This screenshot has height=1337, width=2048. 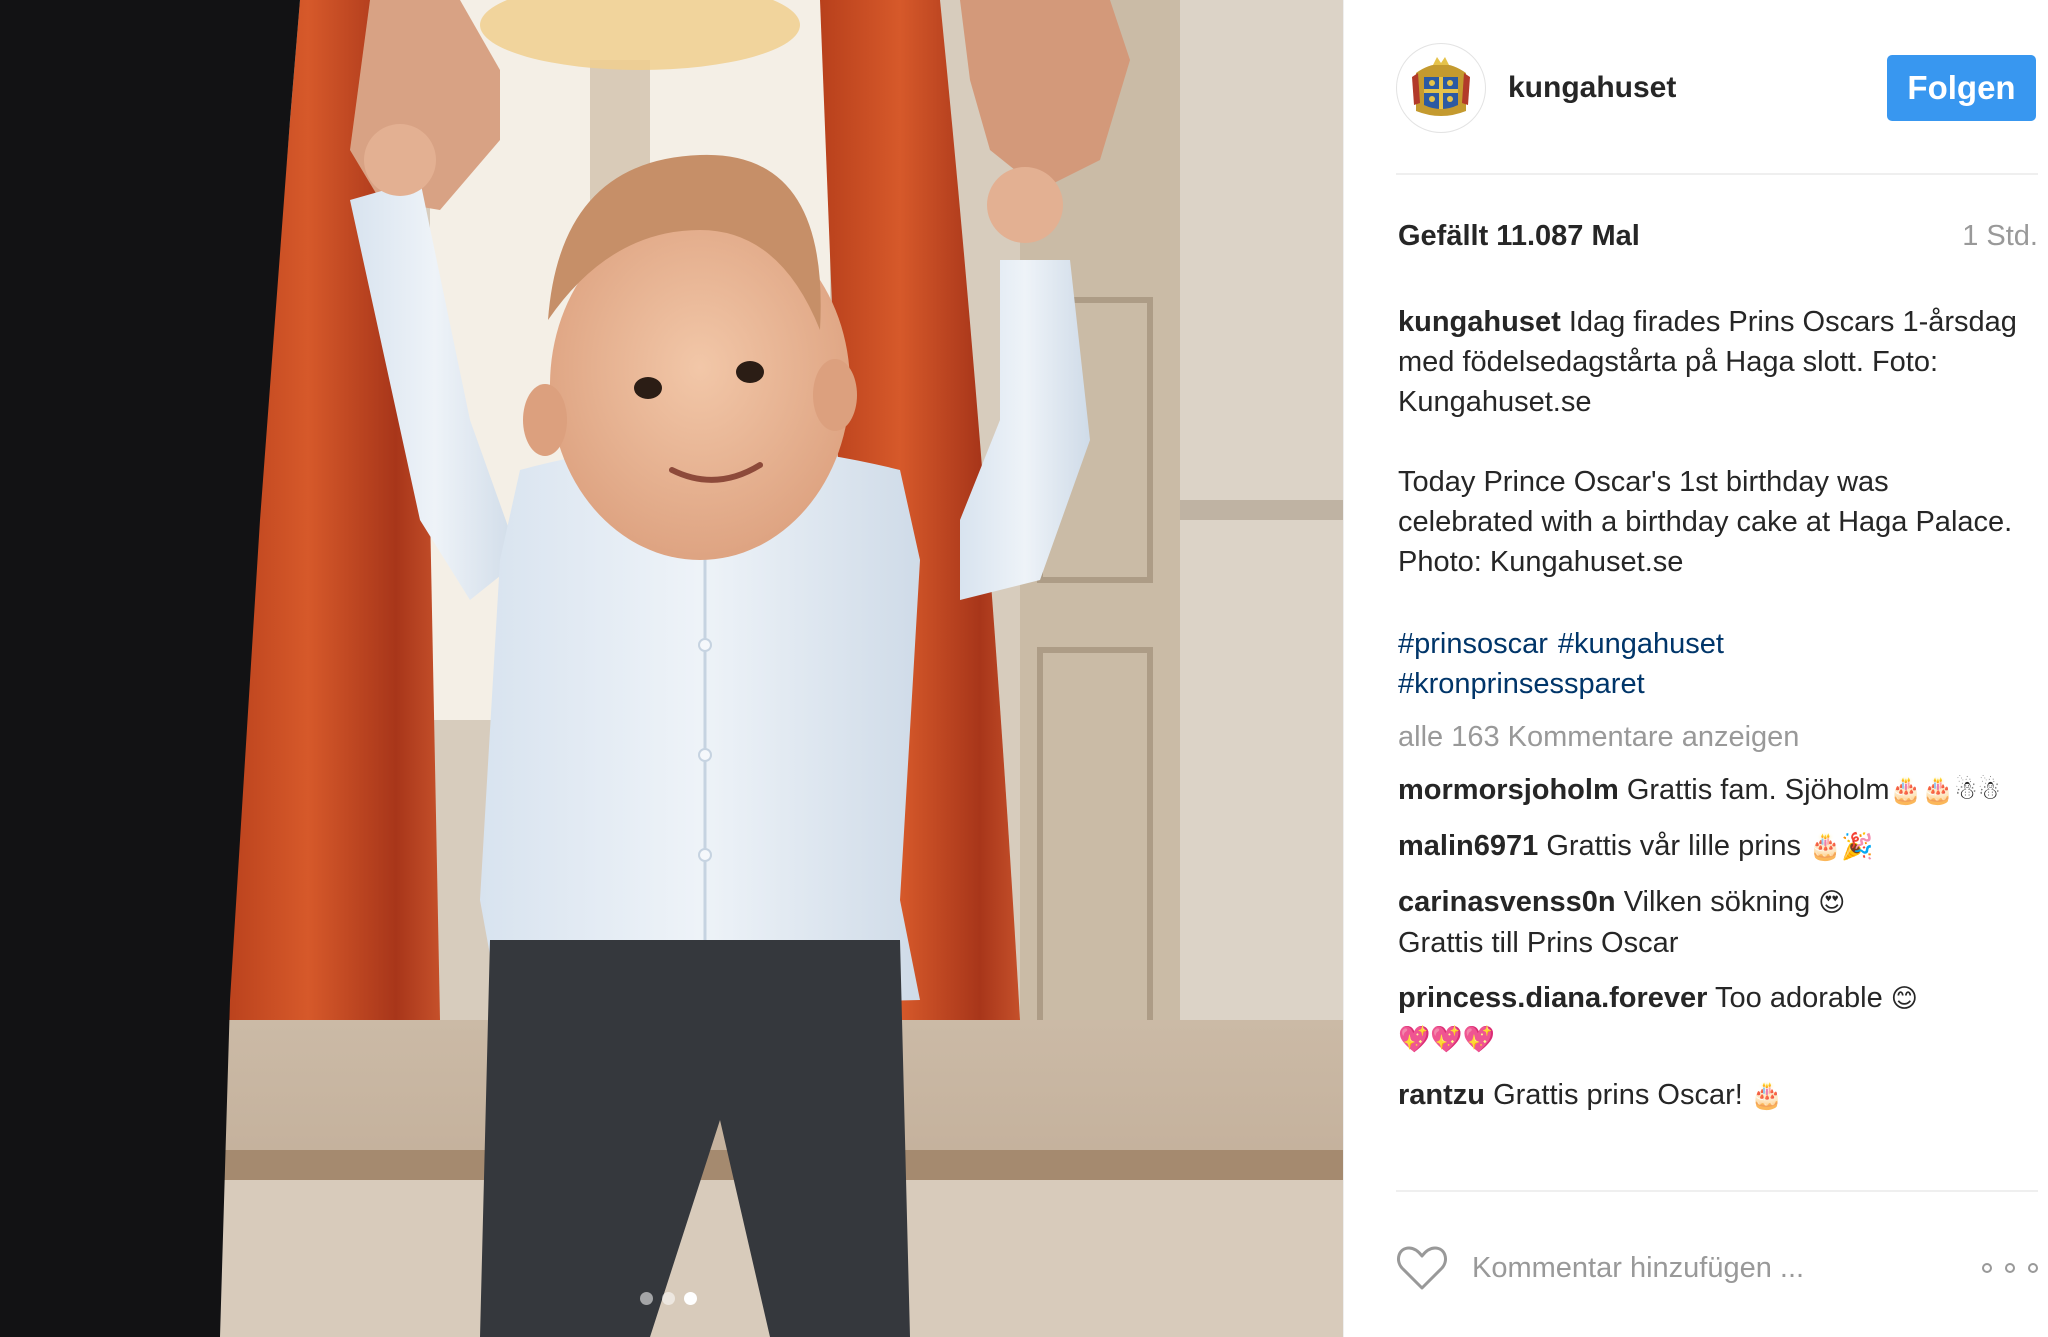 What do you see at coordinates (1799, 998) in the screenshot?
I see `comment-text: Too adorable` at bounding box center [1799, 998].